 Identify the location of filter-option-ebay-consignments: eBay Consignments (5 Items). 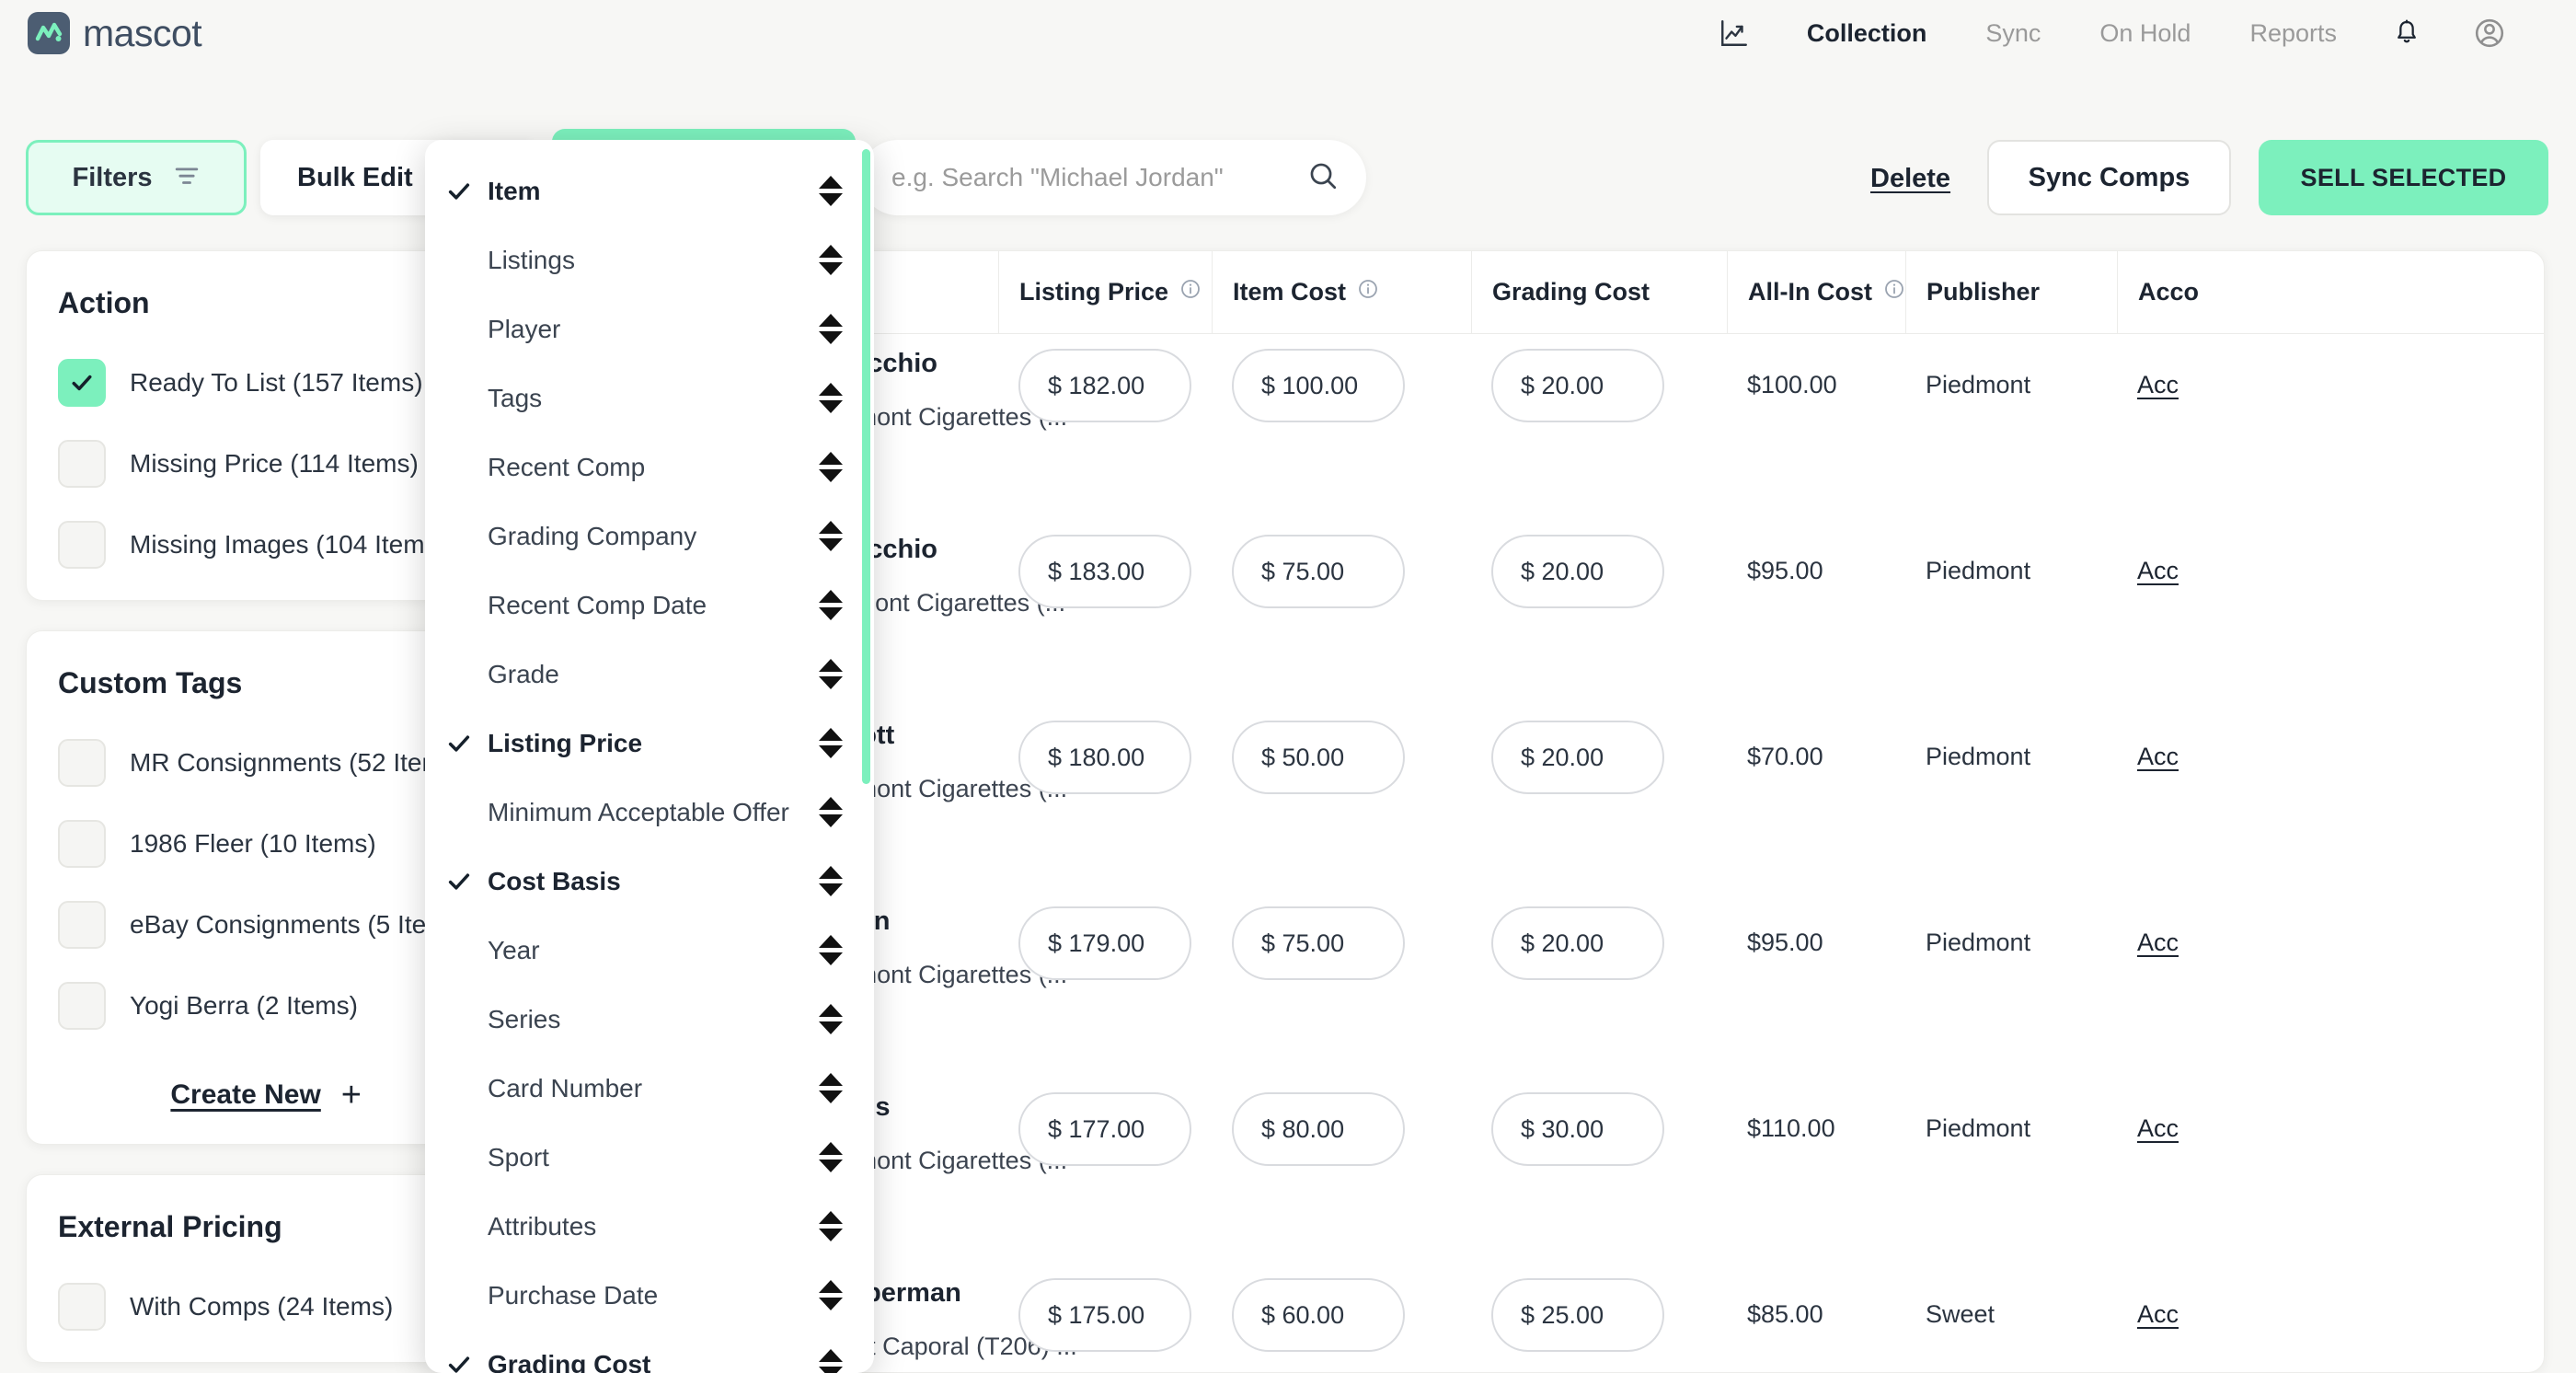
(263, 925).